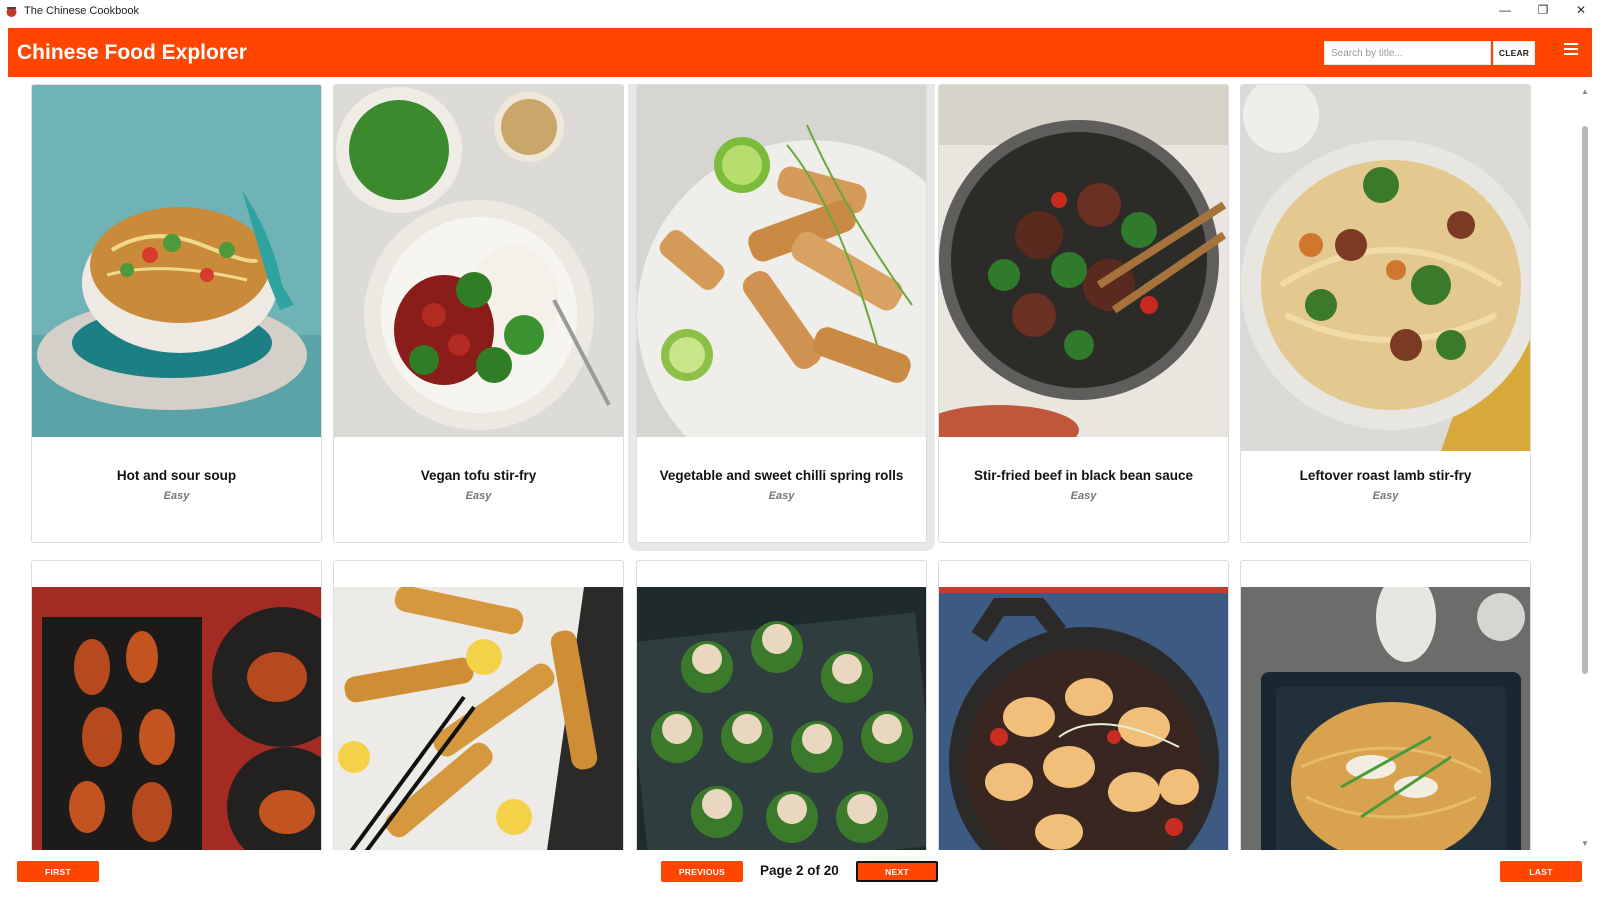 Image resolution: width=1600 pixels, height=900 pixels. Describe the element at coordinates (781, 718) in the screenshot. I see `recipe-image-bitter-melon` at that location.